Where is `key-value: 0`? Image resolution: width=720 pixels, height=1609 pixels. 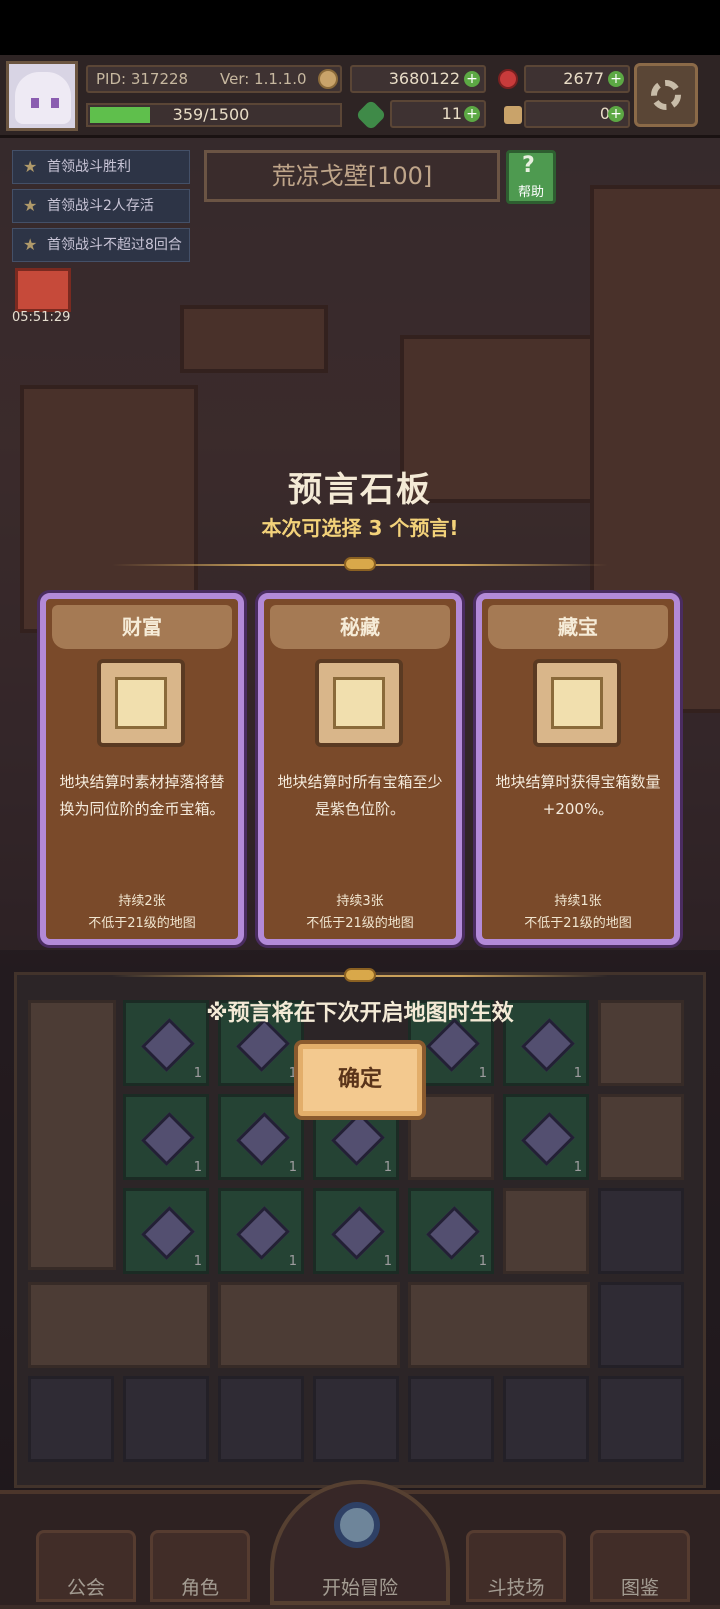
key-value: 0 is located at coordinates (604, 113).